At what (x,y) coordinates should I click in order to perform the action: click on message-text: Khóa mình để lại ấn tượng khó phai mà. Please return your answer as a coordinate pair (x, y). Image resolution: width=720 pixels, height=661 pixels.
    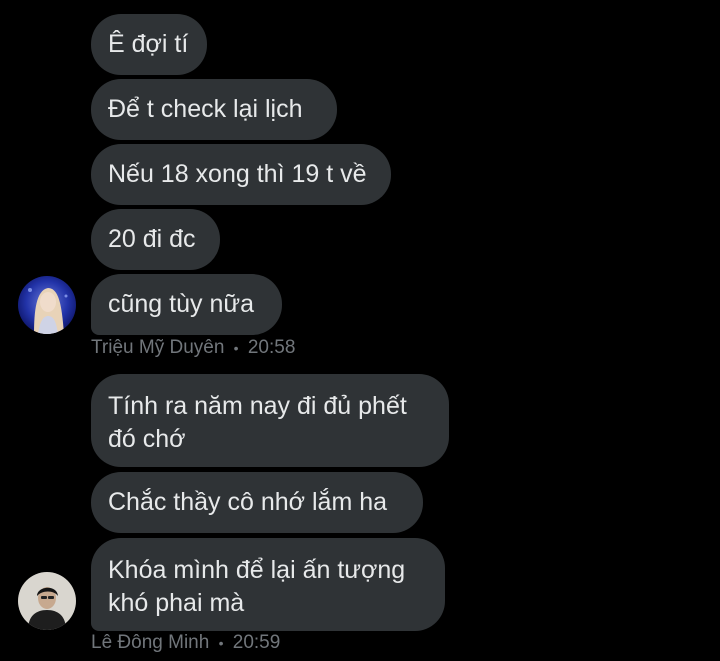
    Looking at the image, I should click on (257, 586).